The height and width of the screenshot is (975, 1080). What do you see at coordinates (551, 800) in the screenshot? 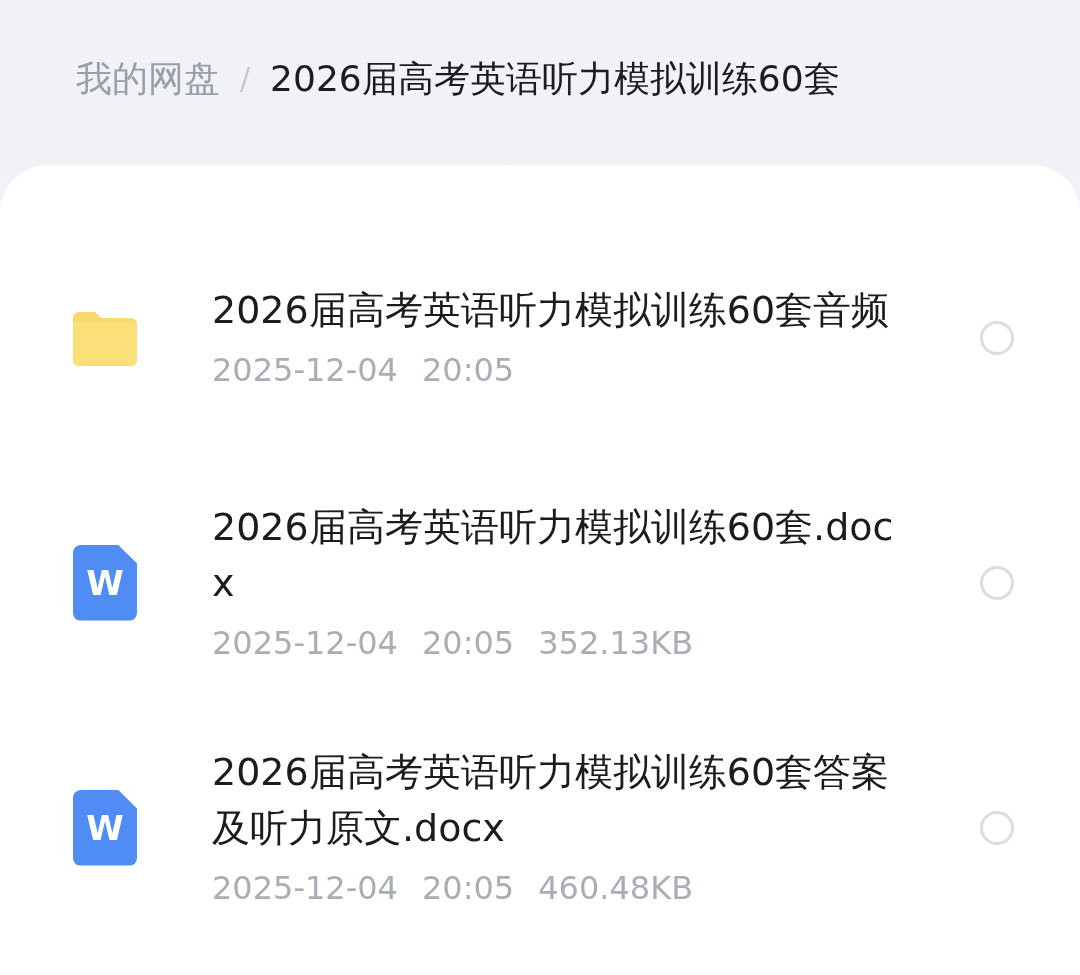
I see `file-name: 2026届高考英语听力模拟训练60套答案及听力原文.docx` at bounding box center [551, 800].